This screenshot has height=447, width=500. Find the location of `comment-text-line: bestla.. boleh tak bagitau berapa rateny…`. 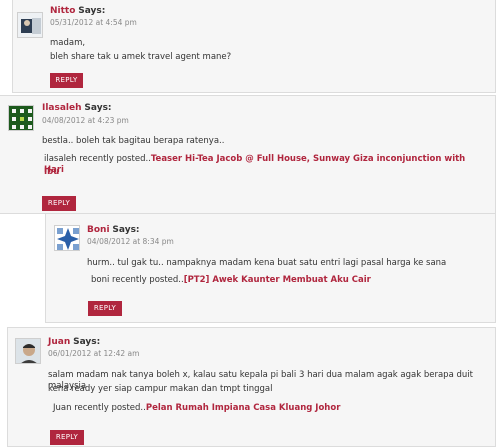

comment-text-line: bestla.. boleh tak bagitau berapa rateny… is located at coordinates (133, 141).